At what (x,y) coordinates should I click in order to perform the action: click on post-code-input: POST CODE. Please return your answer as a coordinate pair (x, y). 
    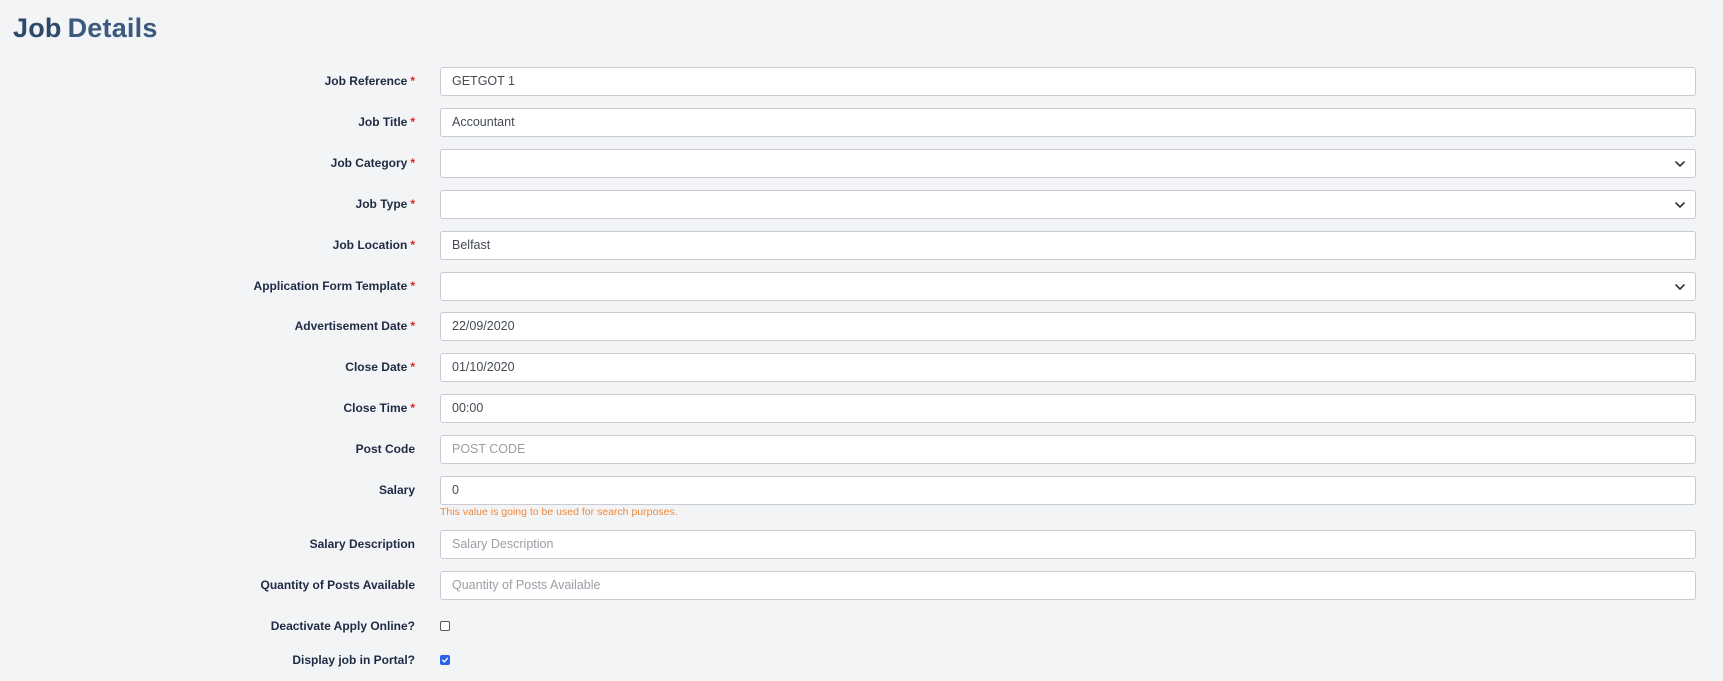
    Looking at the image, I should click on (1068, 449).